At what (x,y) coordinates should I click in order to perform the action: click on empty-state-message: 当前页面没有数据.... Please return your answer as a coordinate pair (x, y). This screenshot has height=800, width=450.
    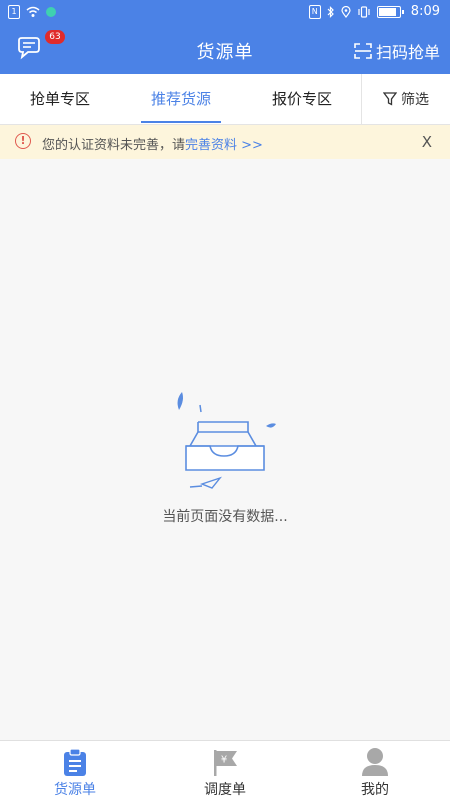
    Looking at the image, I should click on (225, 517).